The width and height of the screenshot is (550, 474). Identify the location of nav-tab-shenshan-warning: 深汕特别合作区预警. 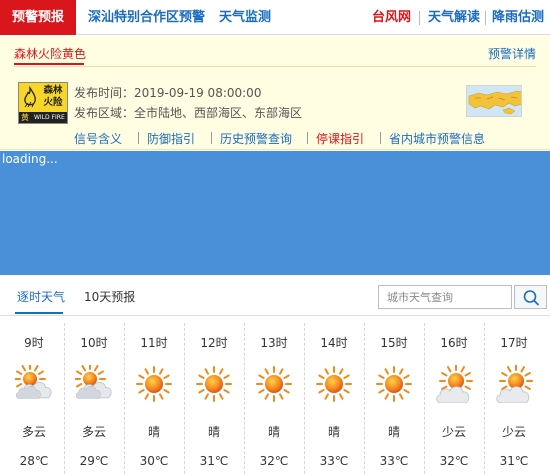
(146, 17).